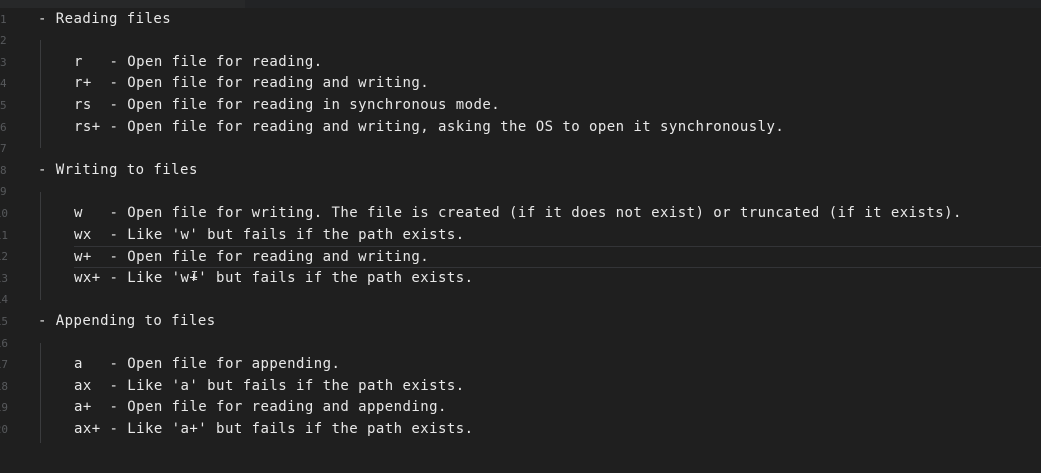  I want to click on line-number: 4, so click(4, 84).